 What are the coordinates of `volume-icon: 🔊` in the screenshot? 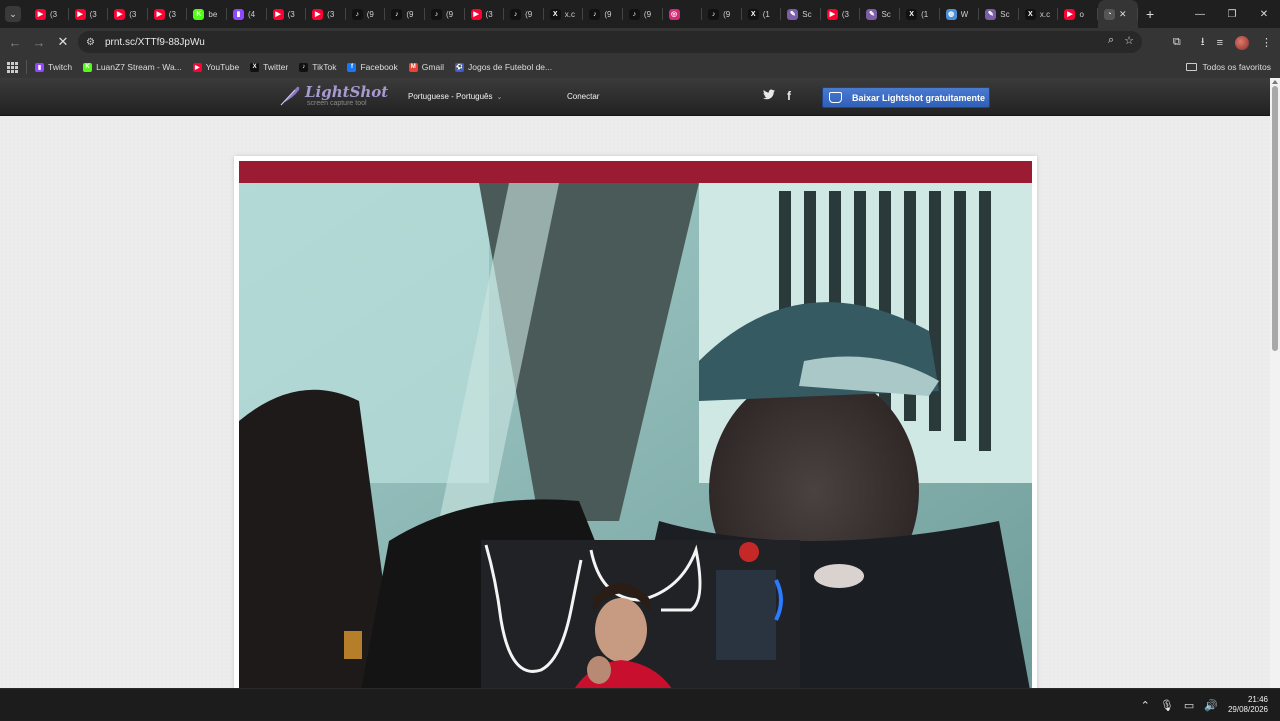 It's located at (1211, 705).